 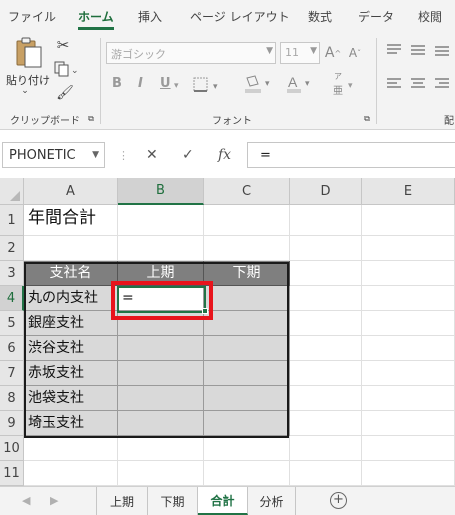 I want to click on sheet-tab-first-half: 上期, so click(x=122, y=501).